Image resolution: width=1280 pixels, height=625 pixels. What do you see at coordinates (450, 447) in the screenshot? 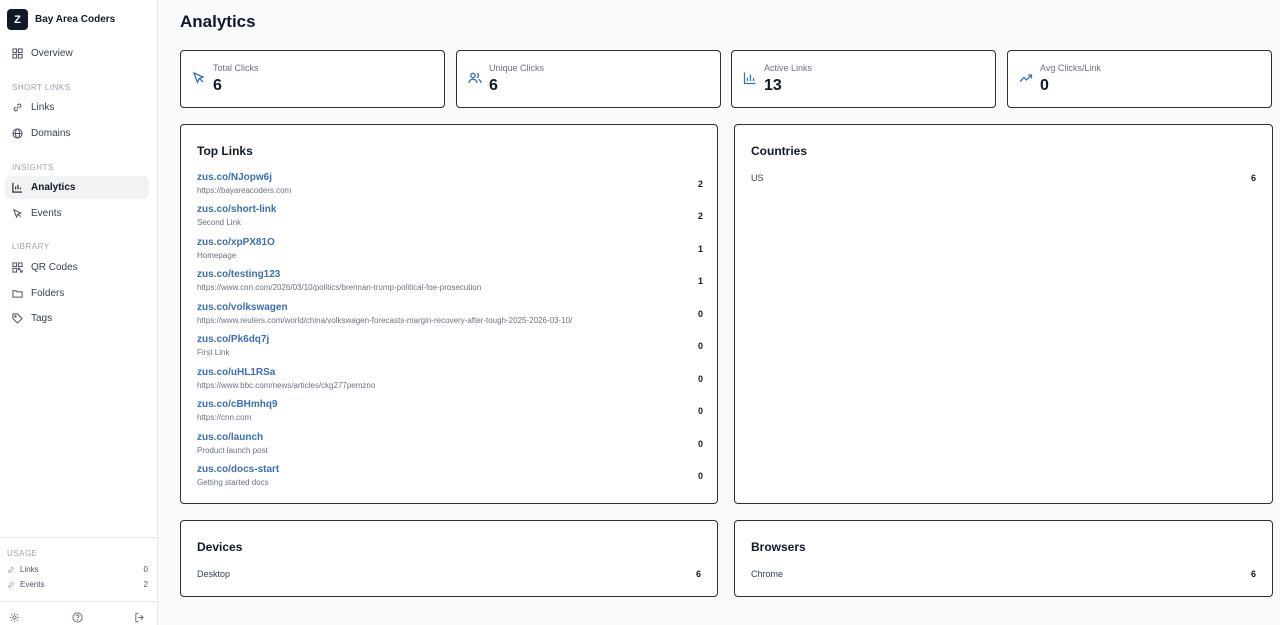
I see `list-item: zus.co/launch Product launch post 0` at bounding box center [450, 447].